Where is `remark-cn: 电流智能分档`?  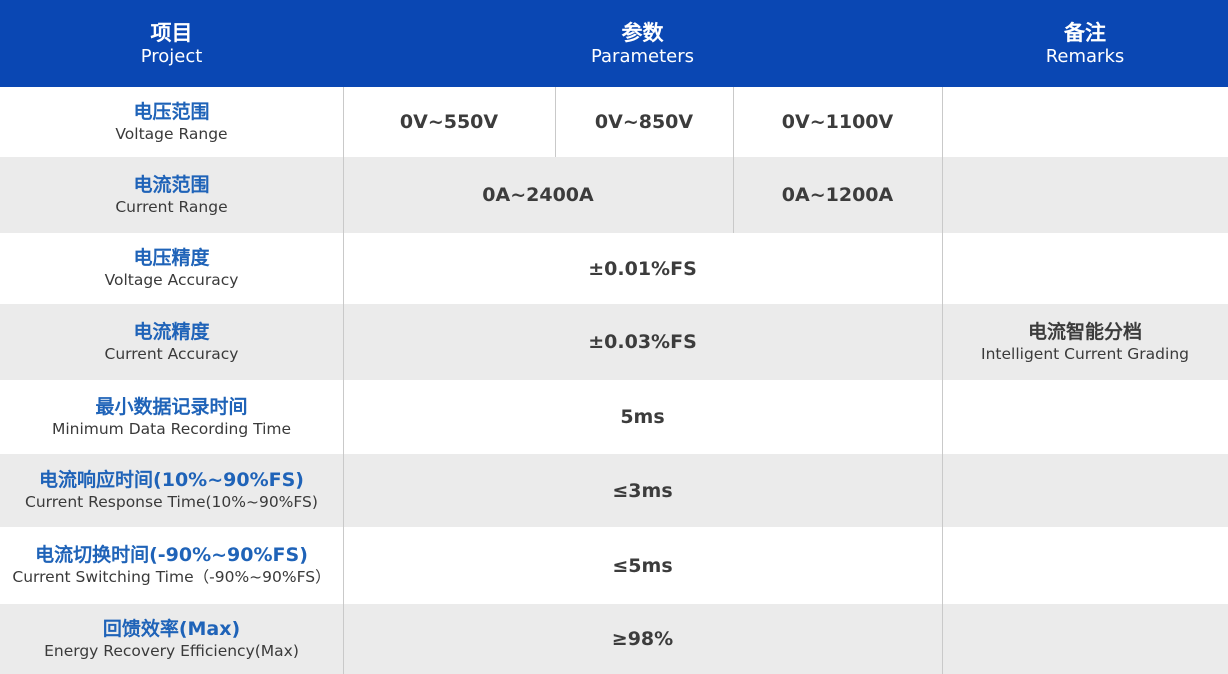 remark-cn: 电流智能分档 is located at coordinates (1084, 331).